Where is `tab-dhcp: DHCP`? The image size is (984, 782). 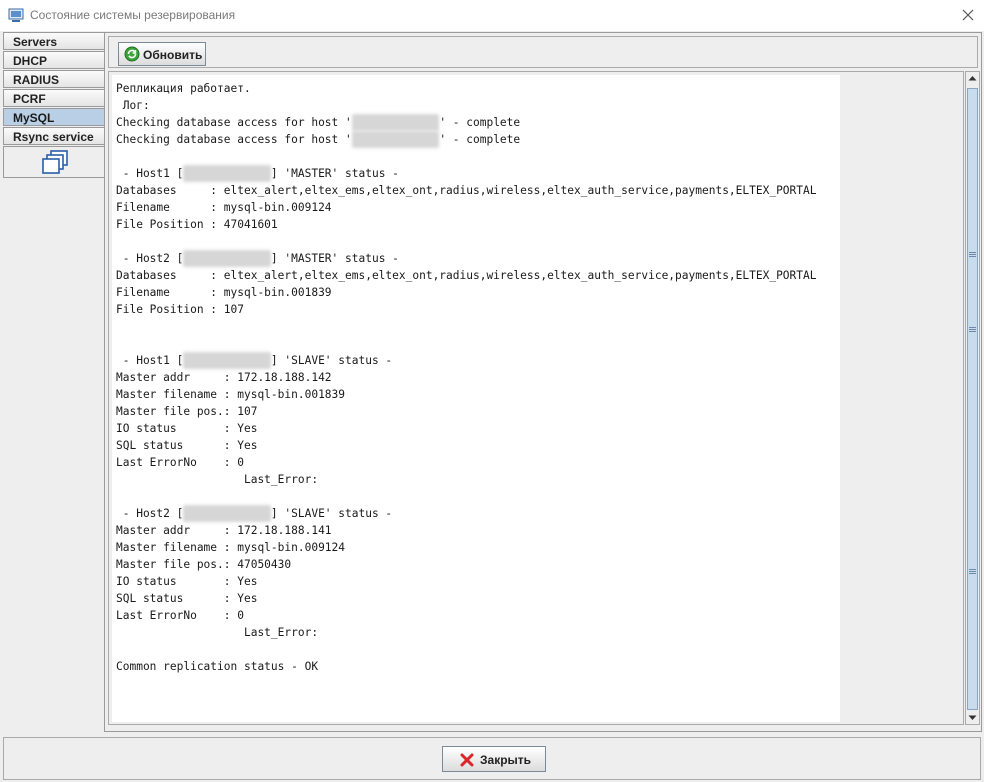
tab-dhcp: DHCP is located at coordinates (54, 60).